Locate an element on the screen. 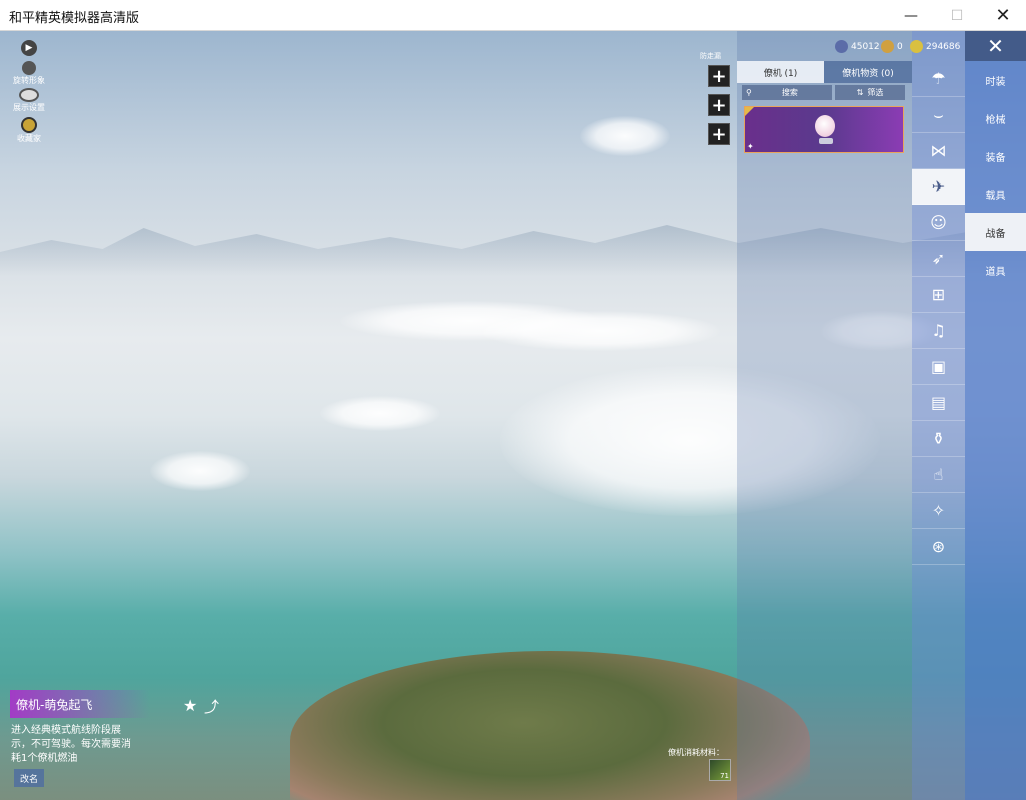 The height and width of the screenshot is (800, 1026). display-settings-button: 展示设置 is located at coordinates (29, 100).